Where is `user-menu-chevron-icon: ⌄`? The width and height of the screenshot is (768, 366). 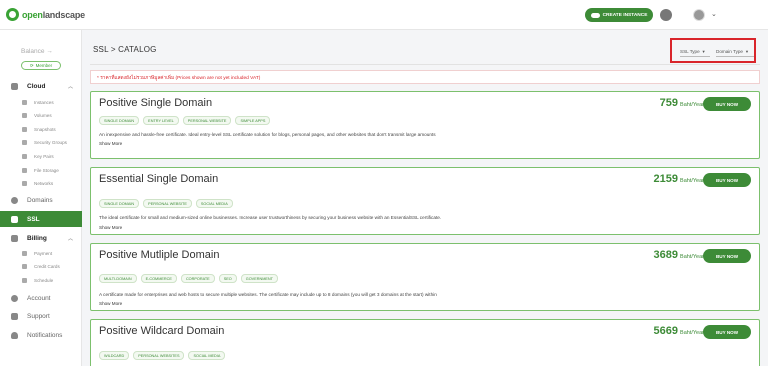 user-menu-chevron-icon: ⌄ is located at coordinates (714, 14).